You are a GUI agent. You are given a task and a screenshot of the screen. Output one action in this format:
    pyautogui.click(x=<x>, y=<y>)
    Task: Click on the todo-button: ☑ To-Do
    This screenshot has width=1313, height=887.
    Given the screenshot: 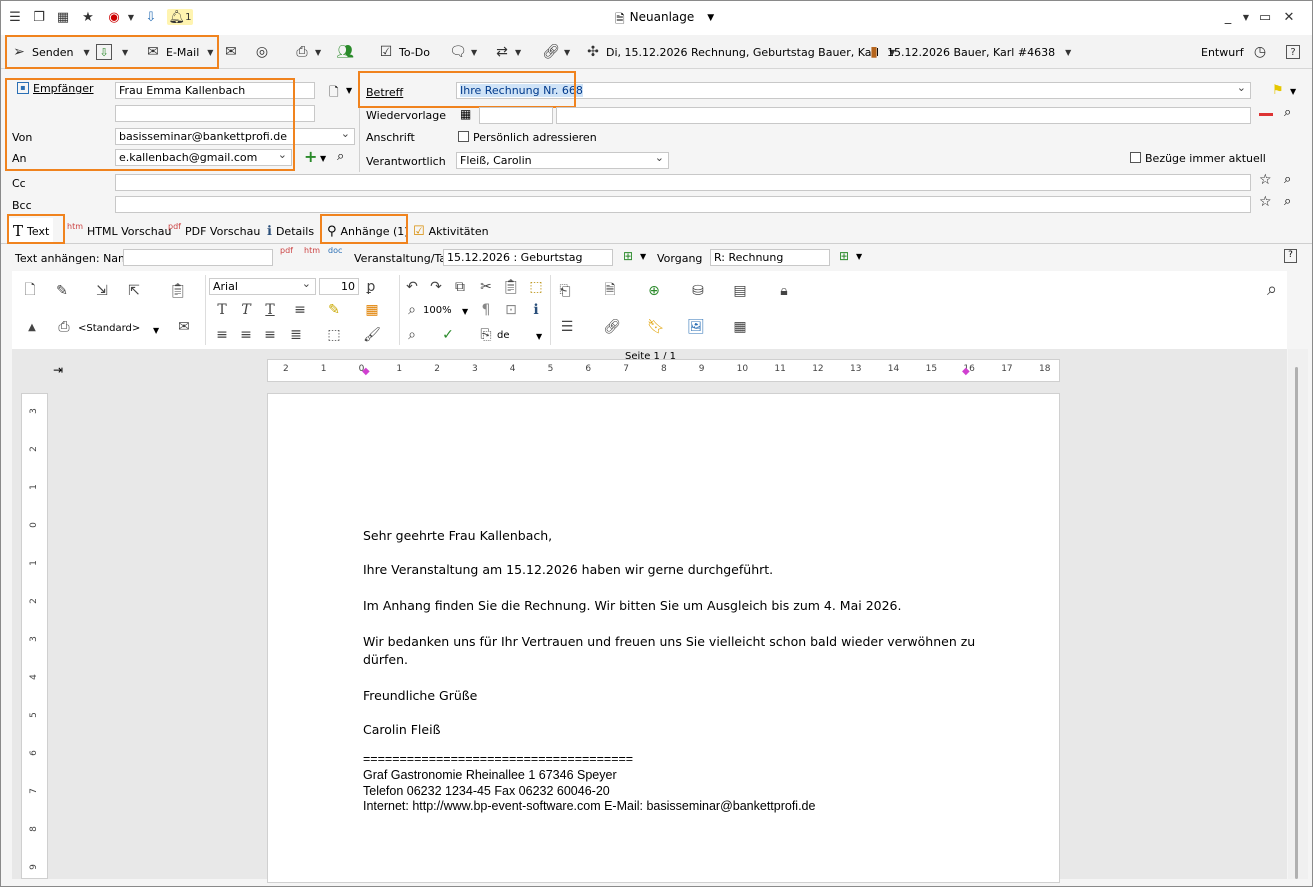 What is the action you would take?
    pyautogui.click(x=403, y=52)
    